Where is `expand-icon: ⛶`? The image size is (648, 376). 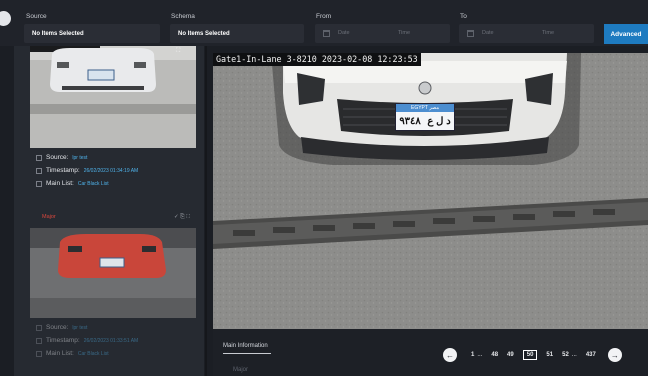
expand-icon: ⛶ is located at coordinates (178, 51).